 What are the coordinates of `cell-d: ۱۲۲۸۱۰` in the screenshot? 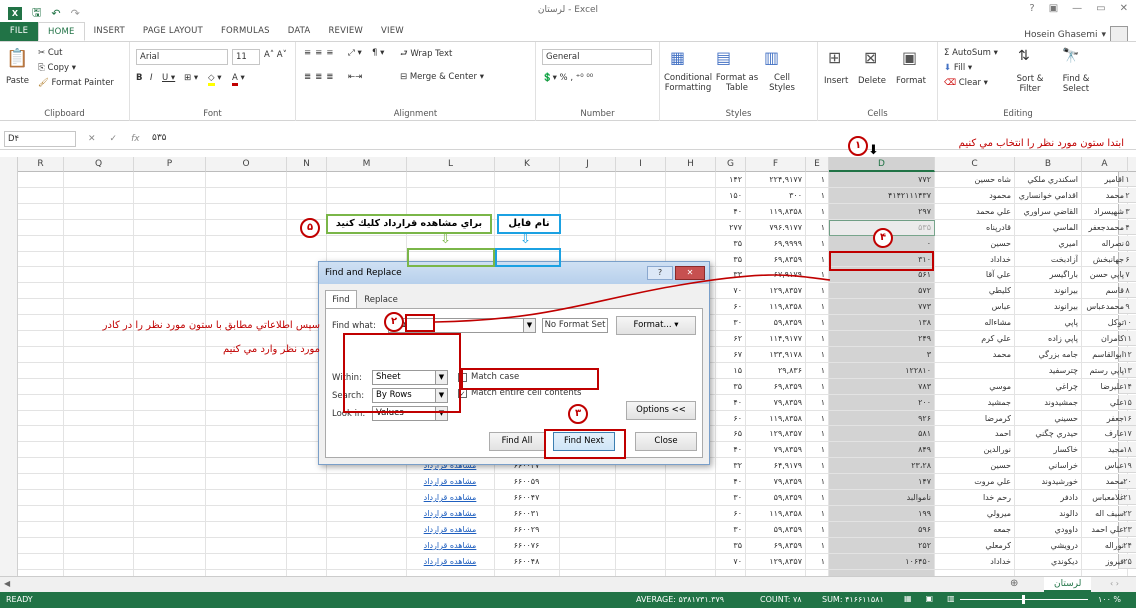 It's located at (881, 370).